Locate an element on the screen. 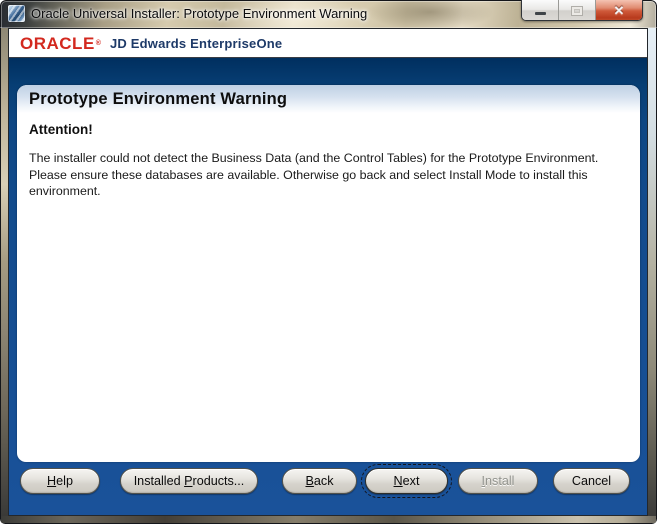 This screenshot has height=524, width=657. oracle-trademark-icon: ® is located at coordinates (98, 43).